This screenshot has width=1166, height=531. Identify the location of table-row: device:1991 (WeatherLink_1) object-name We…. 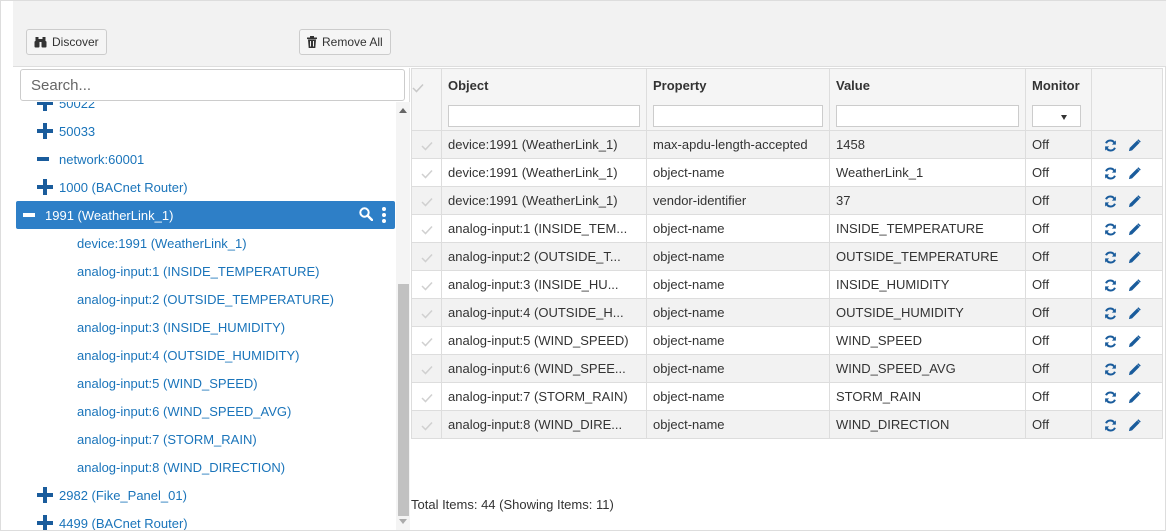
(787, 172).